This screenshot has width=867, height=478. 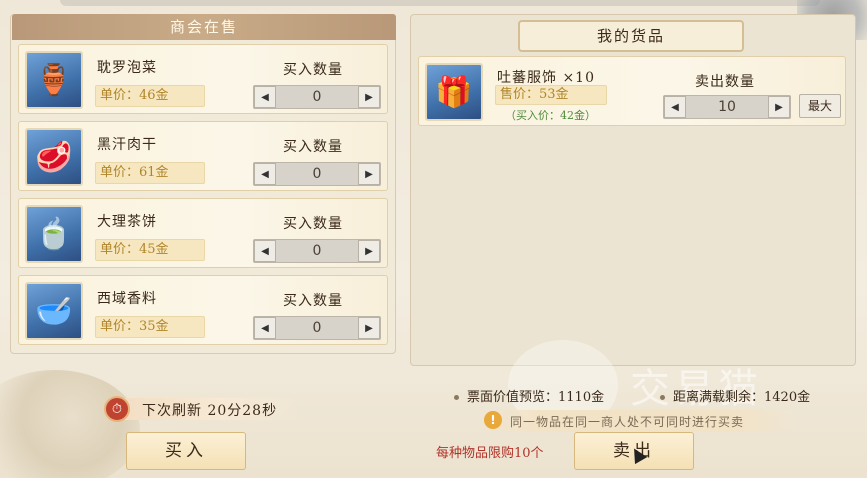 I want to click on warning-icon: !, so click(x=493, y=420).